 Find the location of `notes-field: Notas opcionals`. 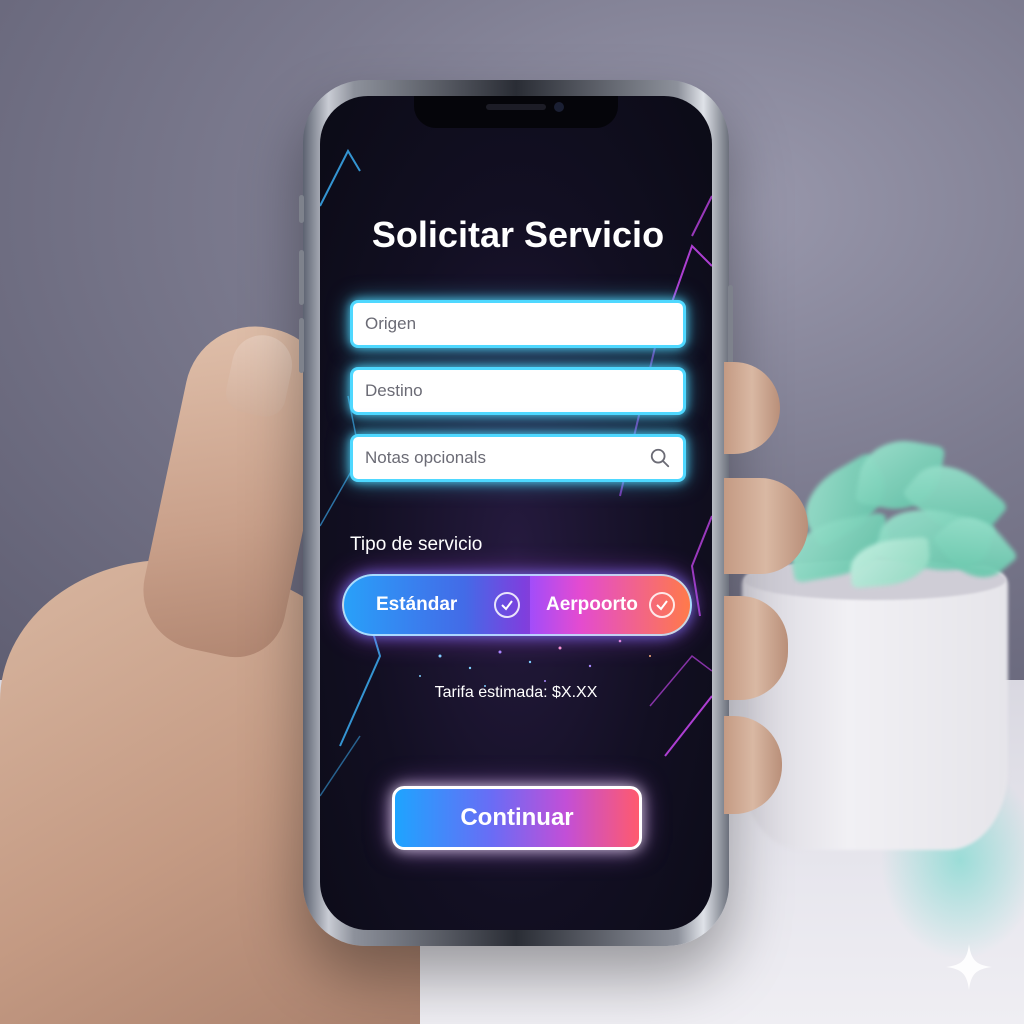

notes-field: Notas opcionals is located at coordinates (518, 458).